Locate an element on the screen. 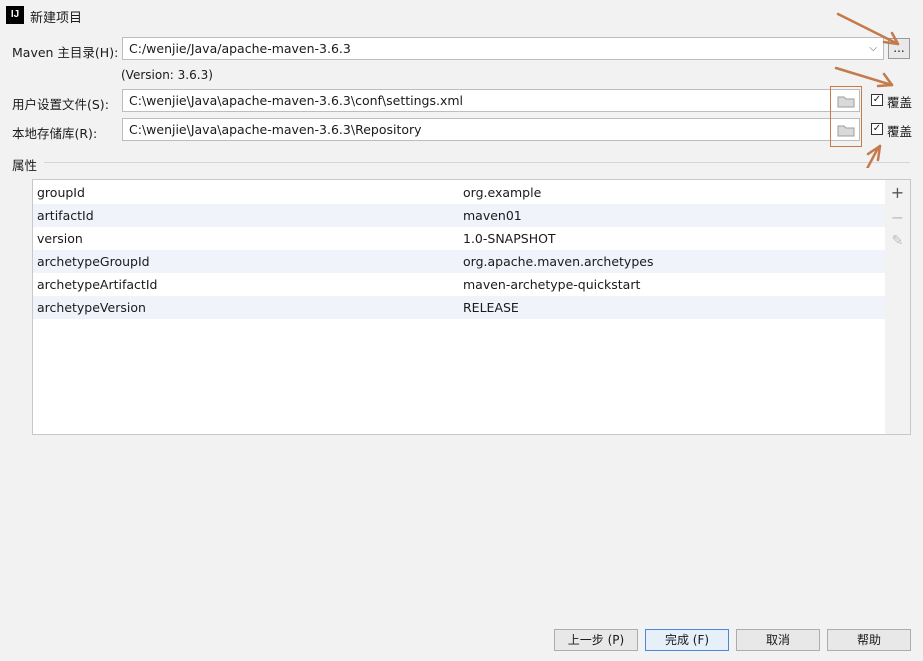 The width and height of the screenshot is (923, 661). table-row: archetypeVersion RELEASE is located at coordinates (459, 307).